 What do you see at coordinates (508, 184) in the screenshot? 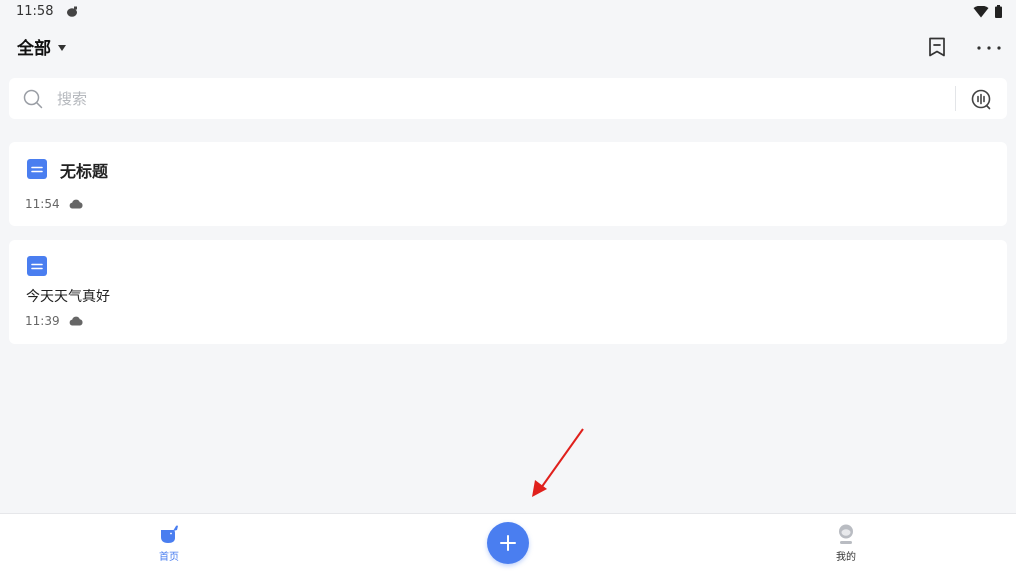
I see `note-card: 无标题 11:54` at bounding box center [508, 184].